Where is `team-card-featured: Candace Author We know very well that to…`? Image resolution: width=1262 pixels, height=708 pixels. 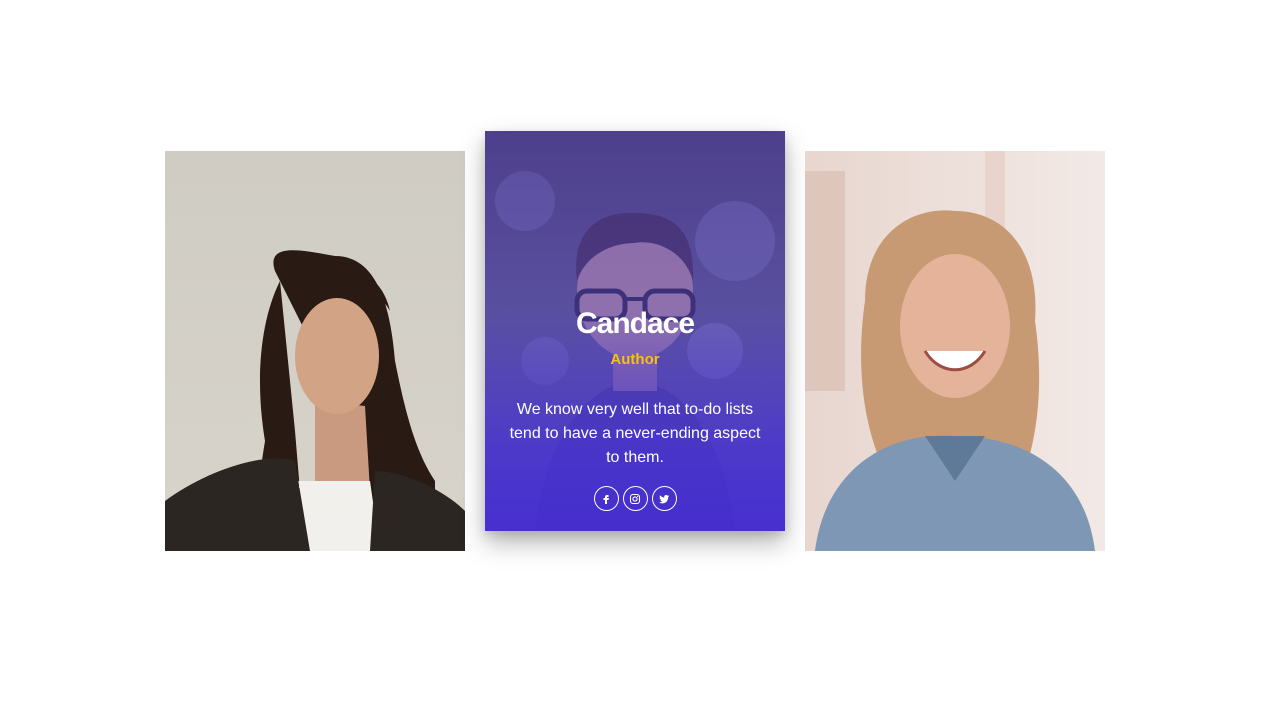
team-card-featured: Candace Author We know very well that to… is located at coordinates (635, 331).